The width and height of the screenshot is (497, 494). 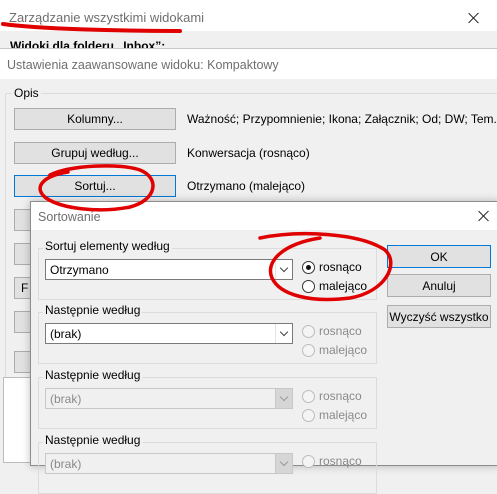 I want to click on ok-button-label: OK, so click(x=439, y=256).